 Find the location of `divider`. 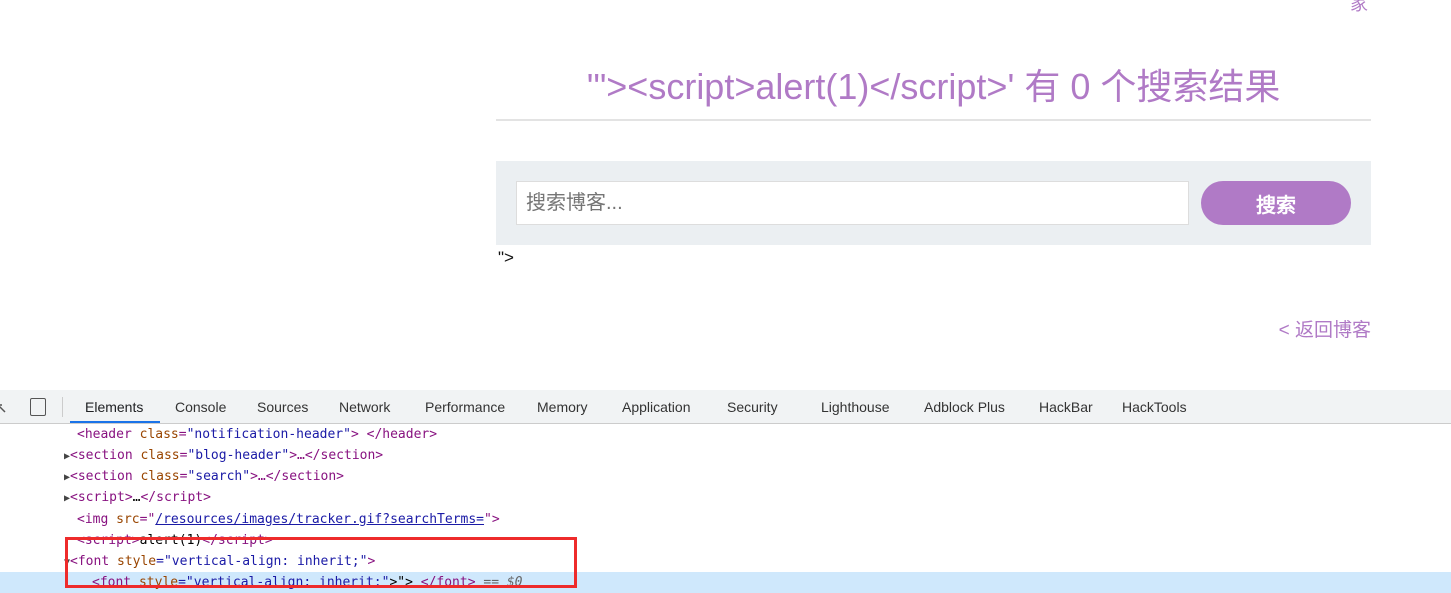

divider is located at coordinates (933, 120).